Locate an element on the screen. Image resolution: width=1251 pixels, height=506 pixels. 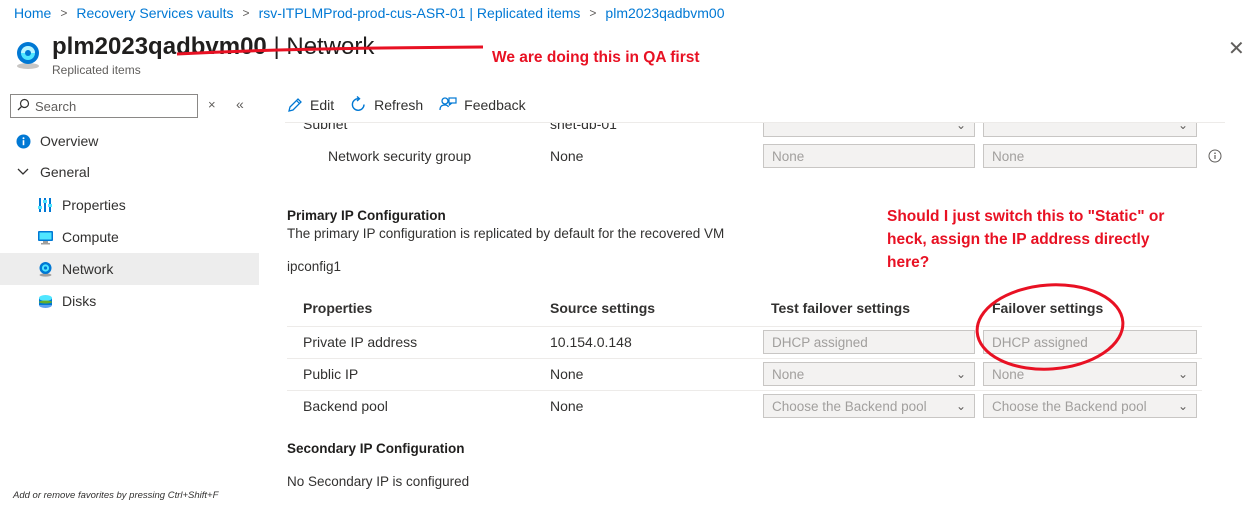
sidebar-item-label: Disks is located at coordinates (79, 301).